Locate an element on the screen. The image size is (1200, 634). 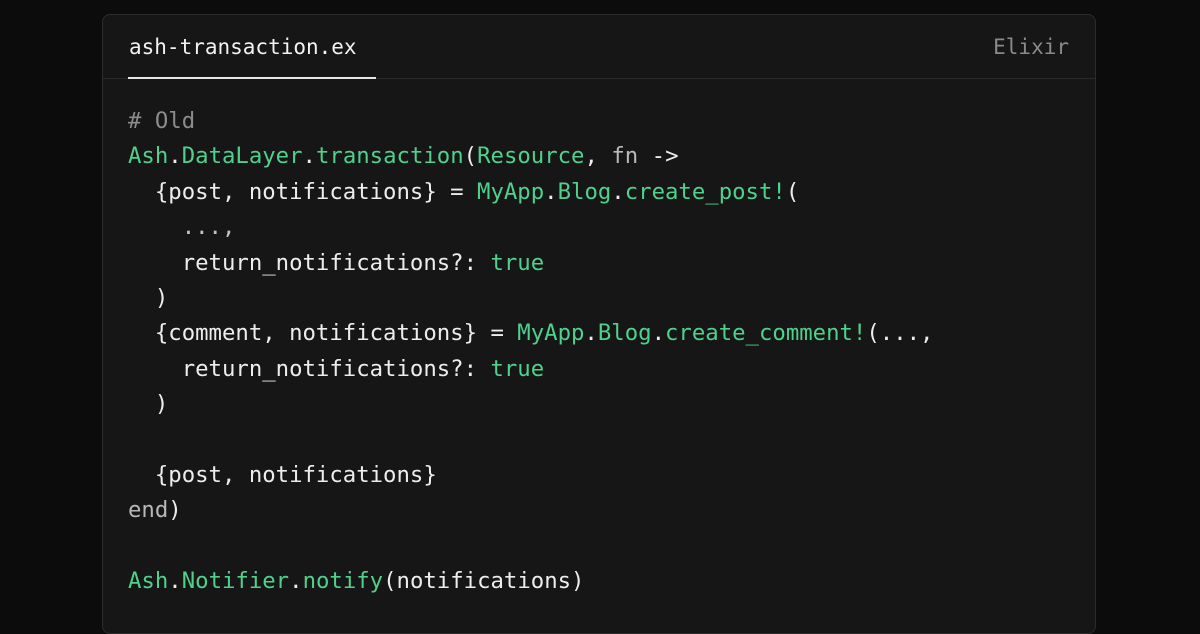
code-line: ..., is located at coordinates (601, 227).